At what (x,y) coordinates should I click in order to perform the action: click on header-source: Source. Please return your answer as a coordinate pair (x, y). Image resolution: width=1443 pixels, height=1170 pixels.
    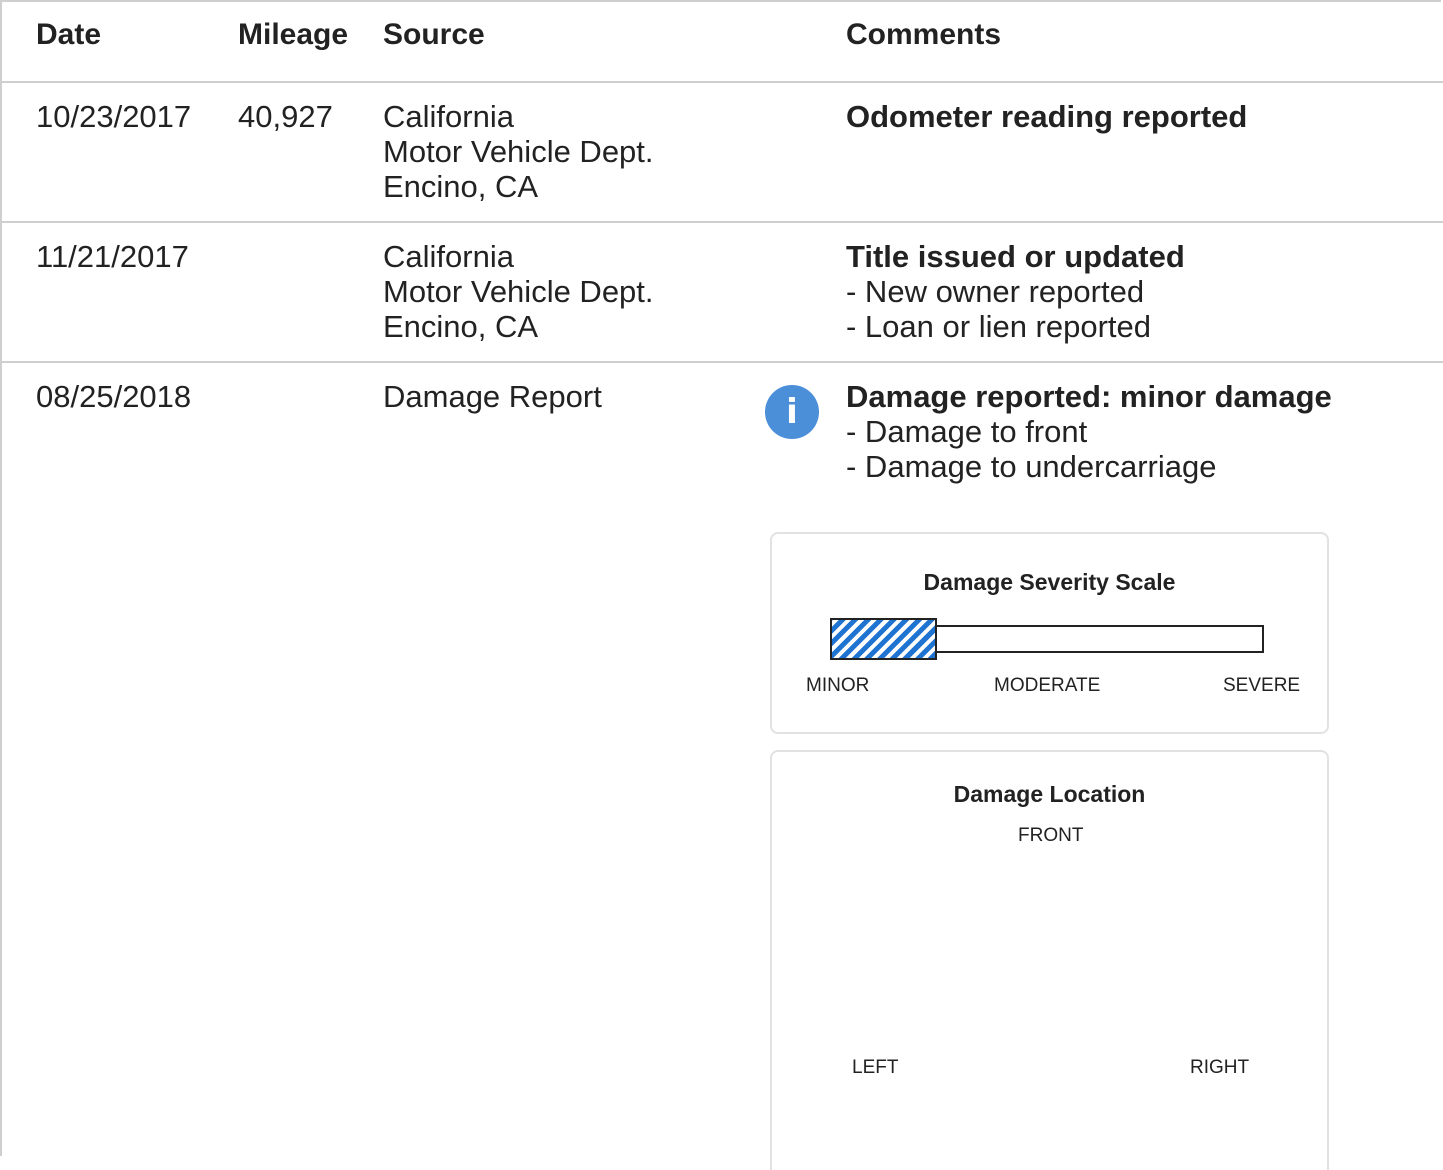
    Looking at the image, I should click on (434, 34).